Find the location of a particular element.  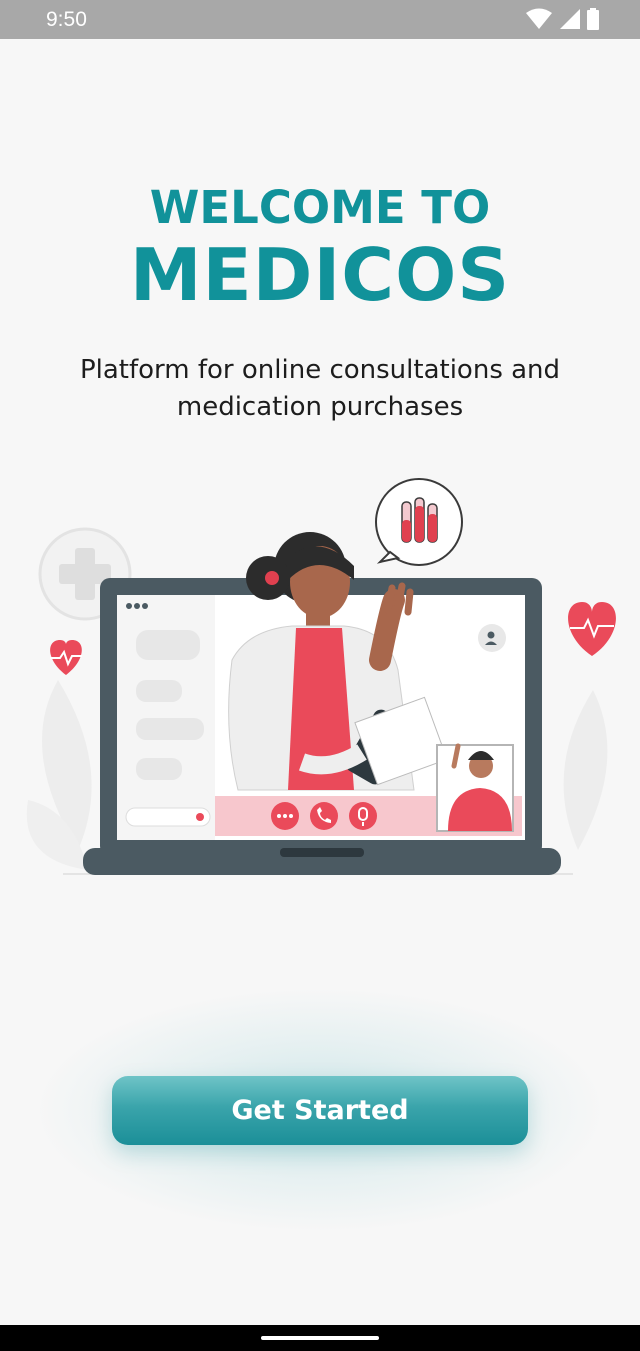

chat-sidebar is located at coordinates (166, 717).